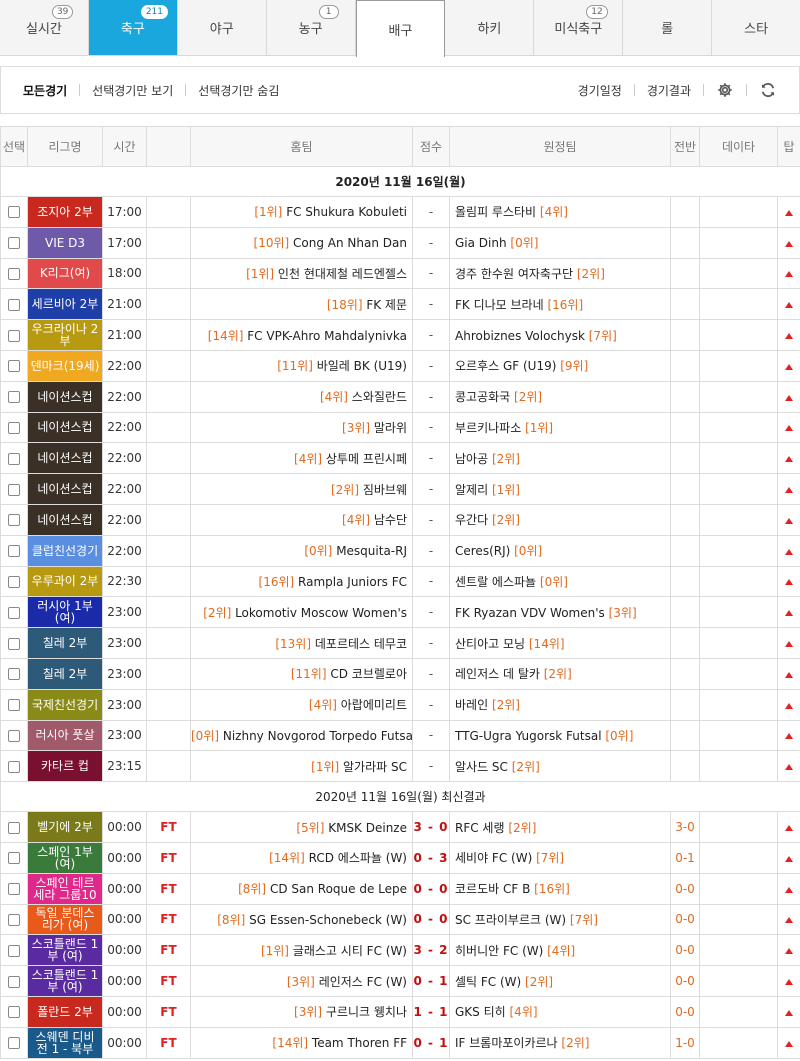  Describe the element at coordinates (65, 612) in the screenshot. I see `league-badge: 러시아 1부(여)` at that location.